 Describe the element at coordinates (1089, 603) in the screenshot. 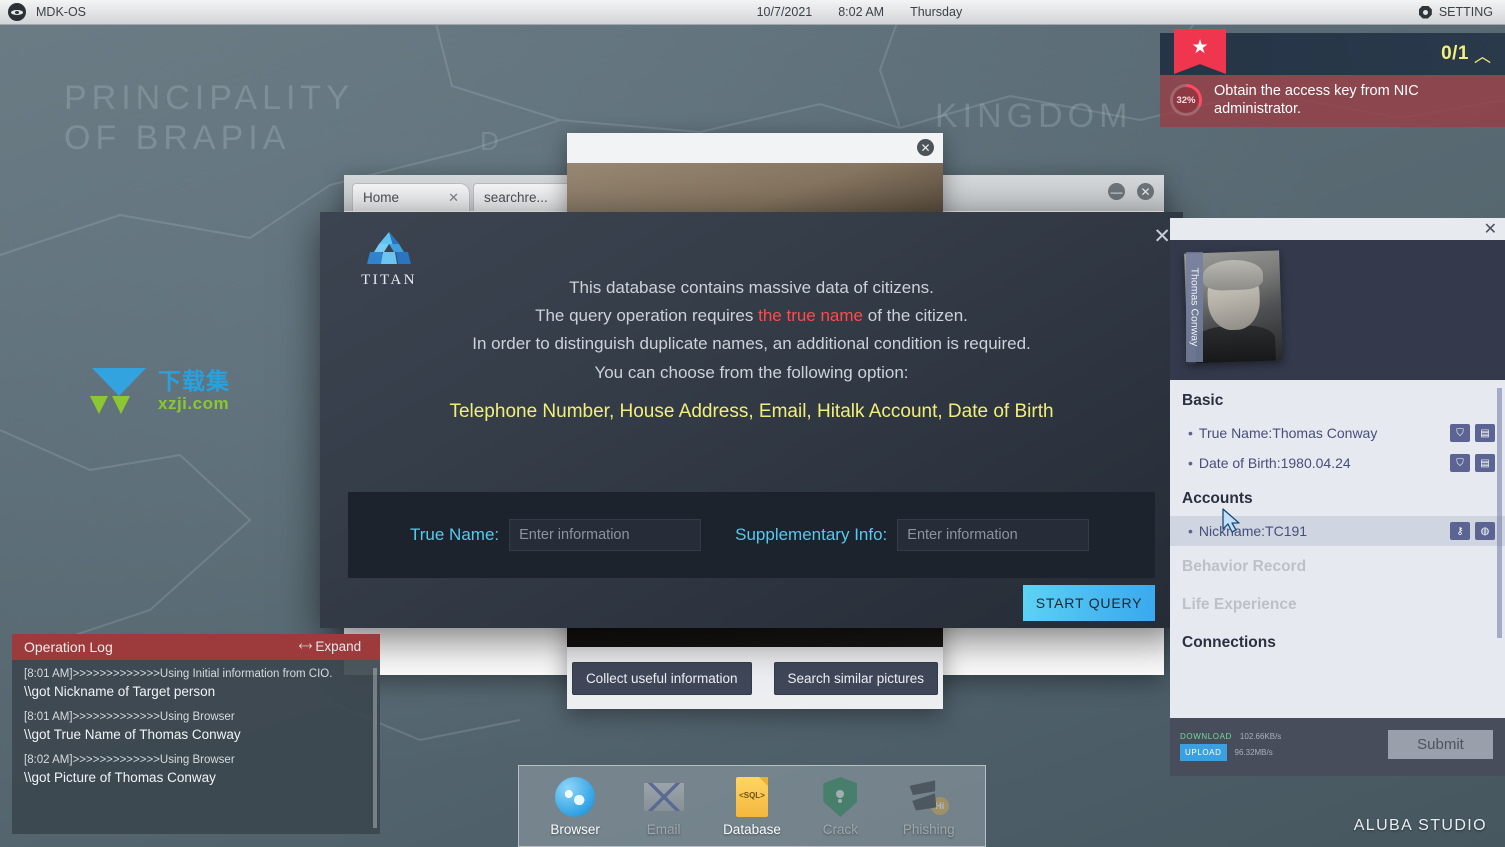

I see `start-query-button: START QUERY` at that location.